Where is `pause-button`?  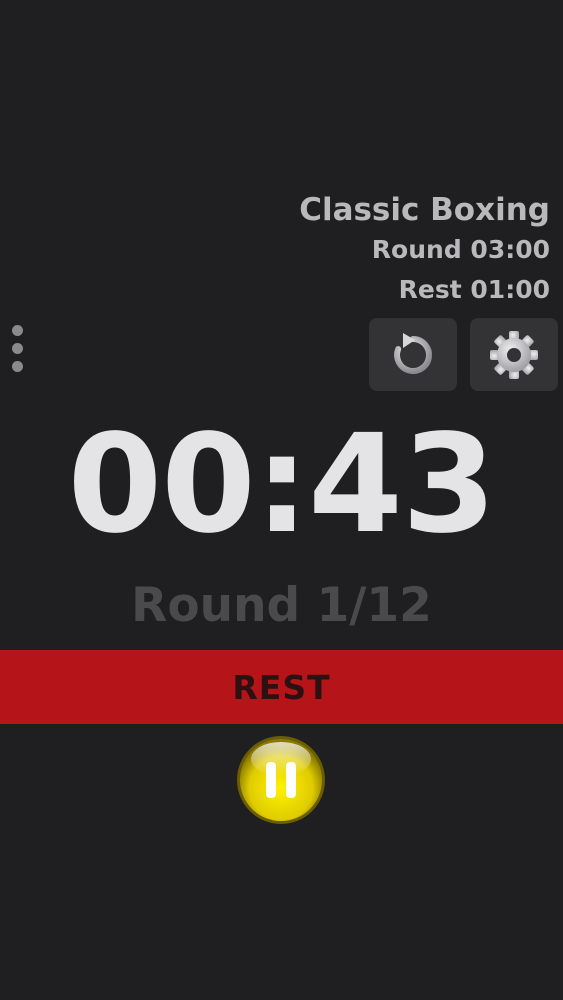
pause-button is located at coordinates (281, 780).